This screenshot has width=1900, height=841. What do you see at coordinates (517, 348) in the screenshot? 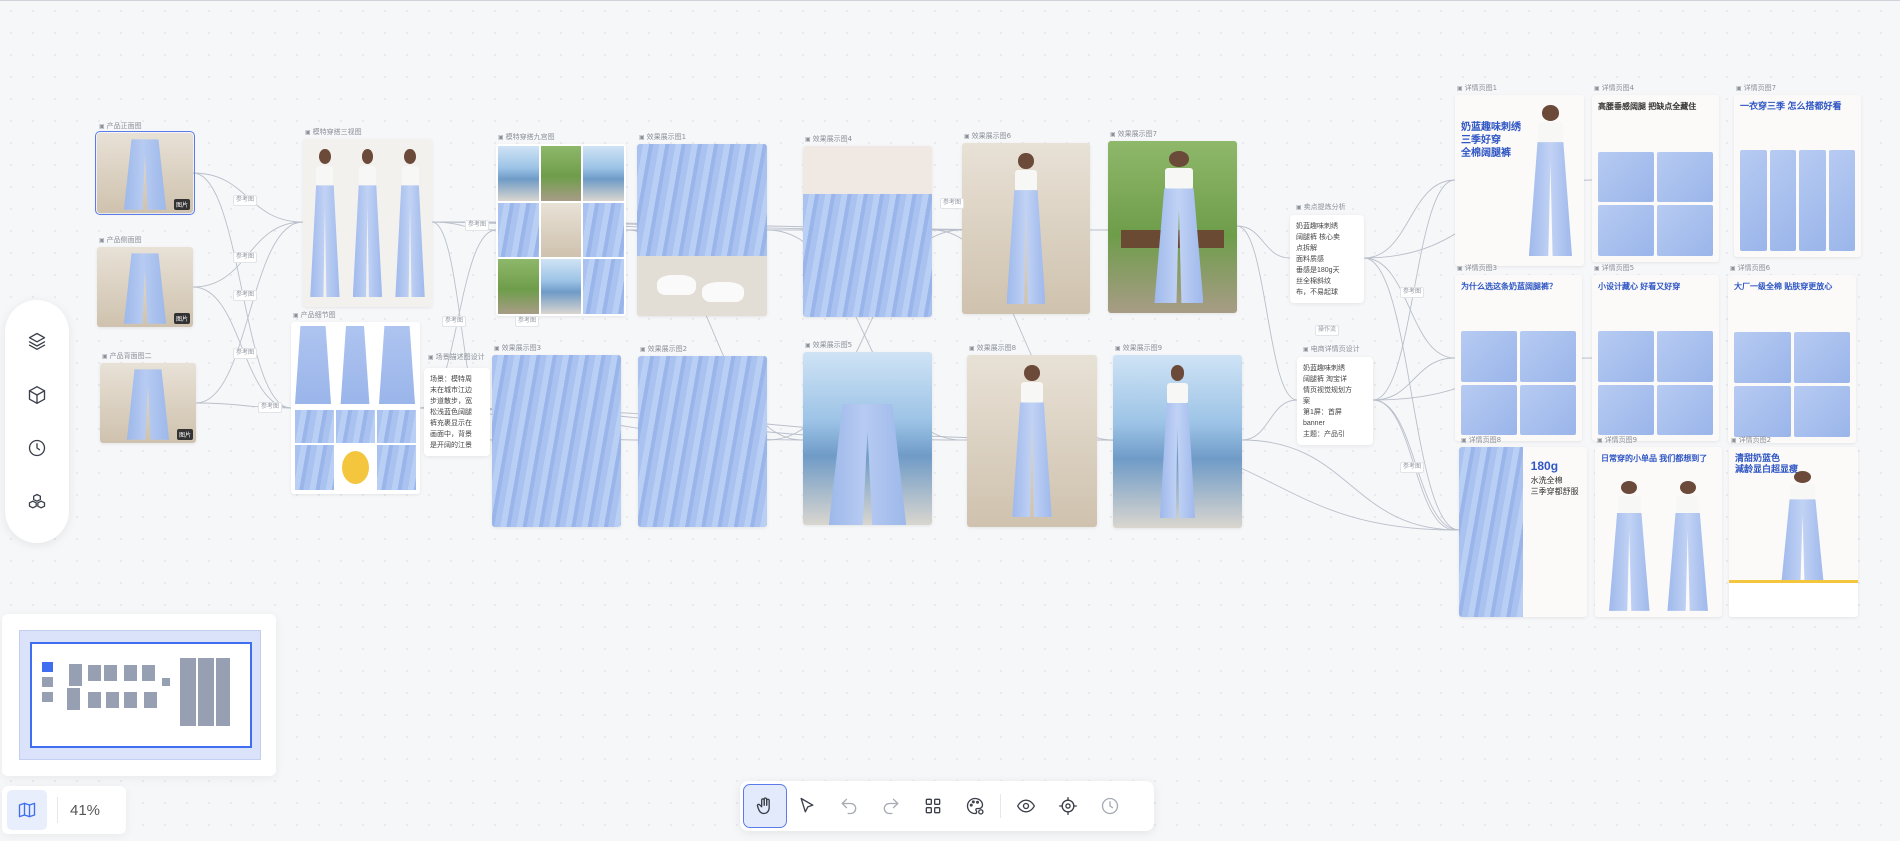
I see `node-label: 效果展示图3` at bounding box center [517, 348].